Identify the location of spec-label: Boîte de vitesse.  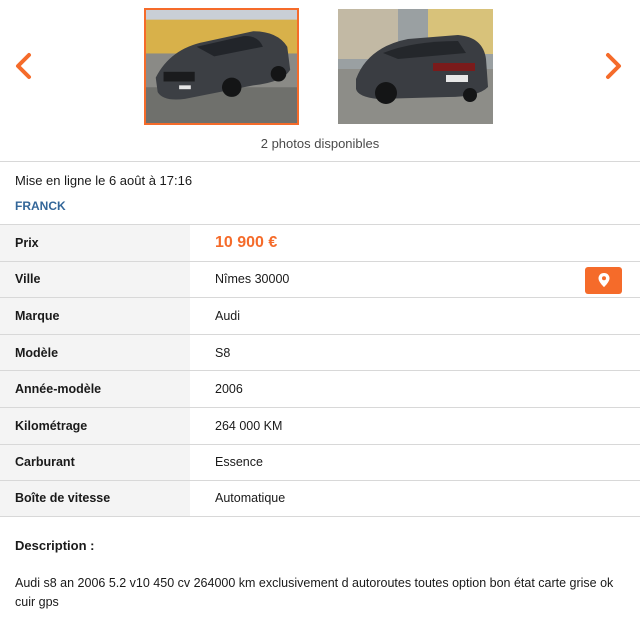
(95, 498).